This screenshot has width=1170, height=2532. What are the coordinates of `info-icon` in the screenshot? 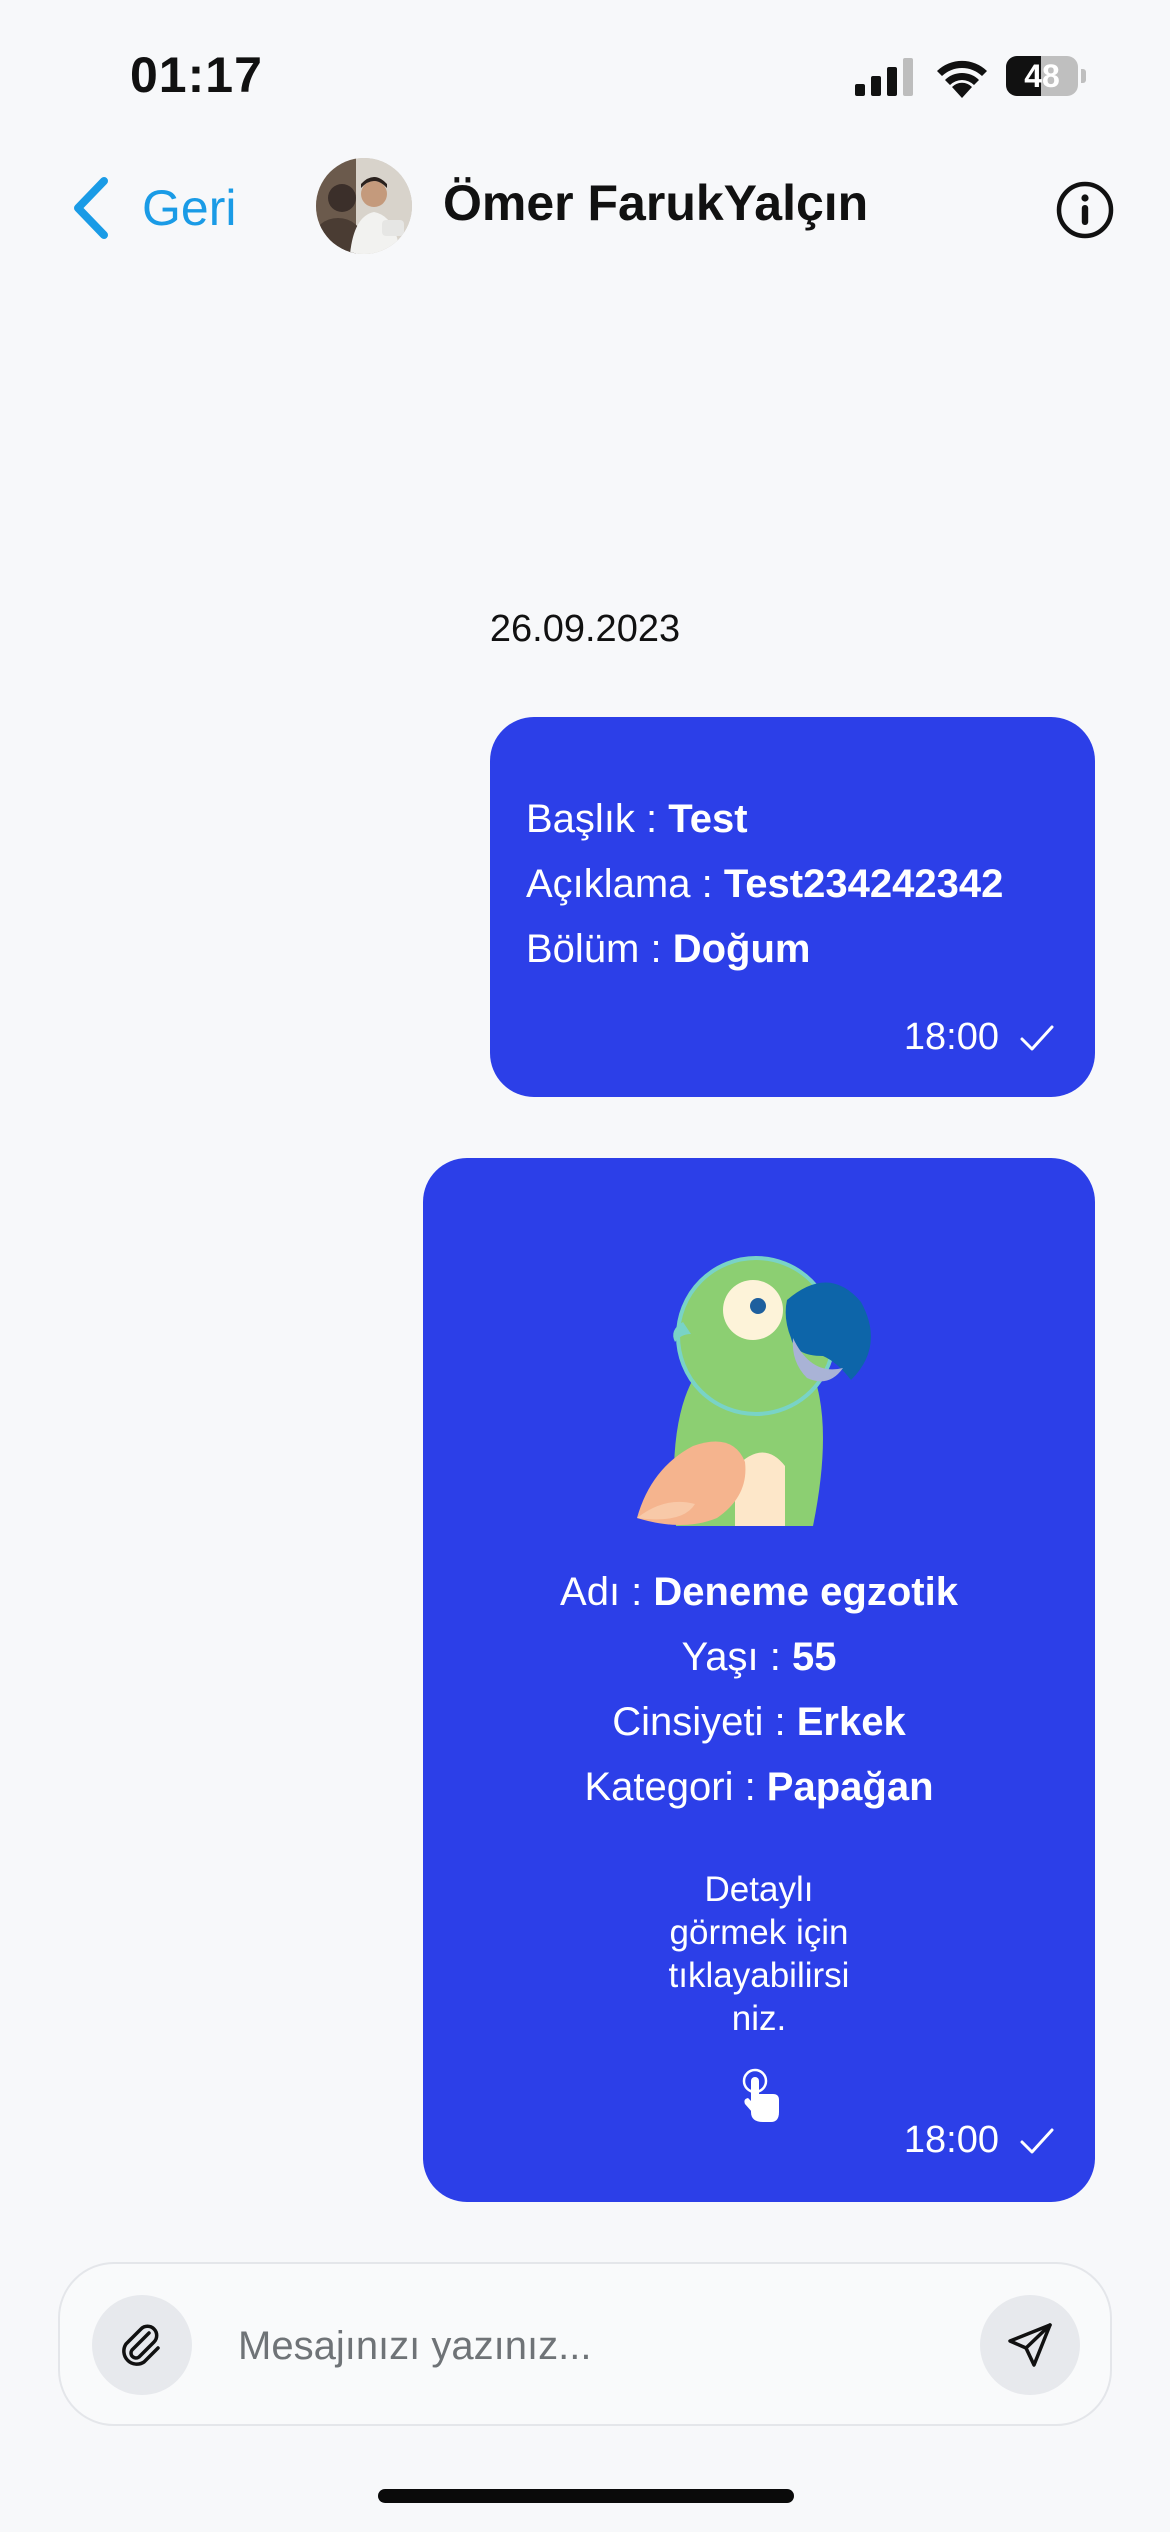 It's located at (1085, 210).